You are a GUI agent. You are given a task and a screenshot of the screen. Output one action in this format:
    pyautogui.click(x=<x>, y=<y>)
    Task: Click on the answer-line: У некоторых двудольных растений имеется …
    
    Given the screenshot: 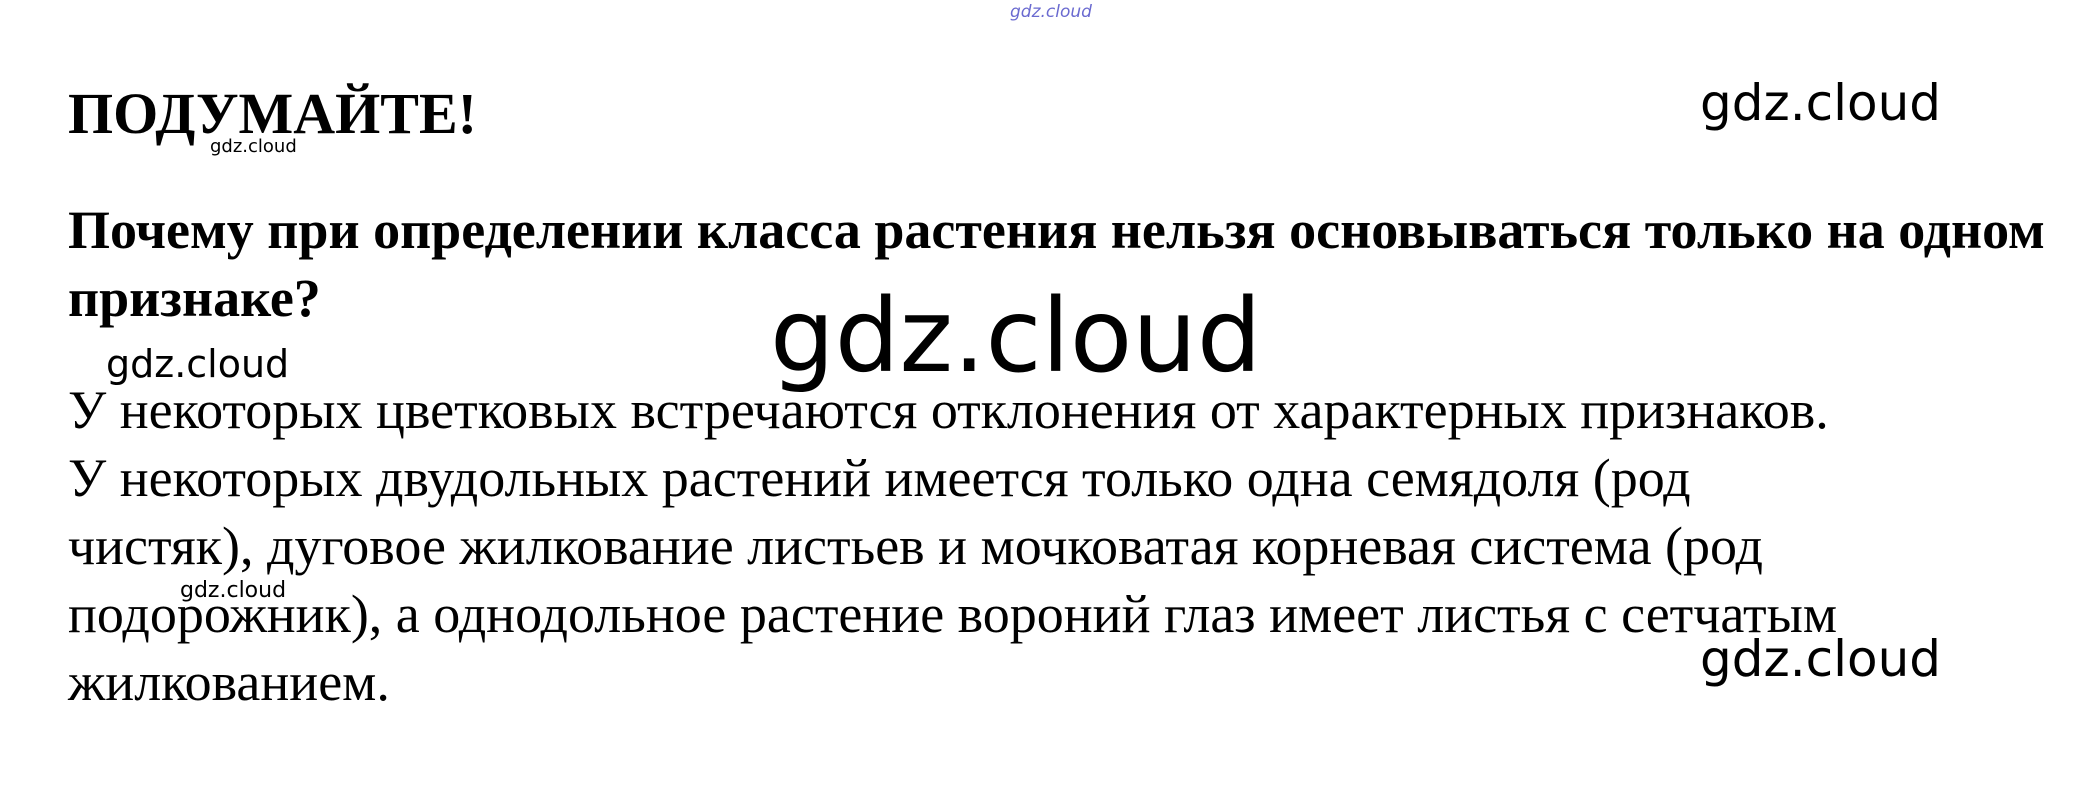 What is the action you would take?
    pyautogui.click(x=879, y=478)
    